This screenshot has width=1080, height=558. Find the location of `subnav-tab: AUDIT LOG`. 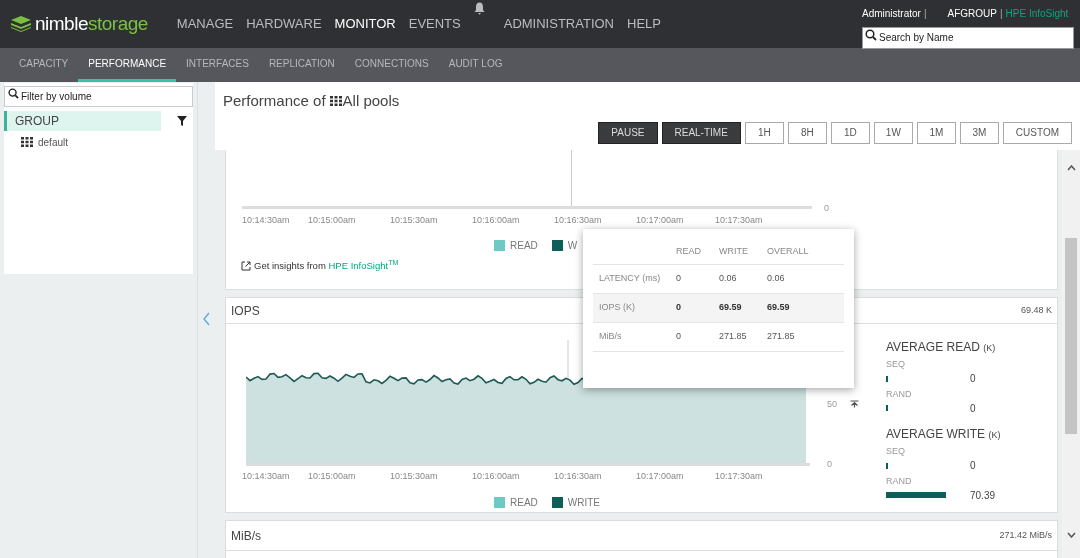

subnav-tab: AUDIT LOG is located at coordinates (475, 65).